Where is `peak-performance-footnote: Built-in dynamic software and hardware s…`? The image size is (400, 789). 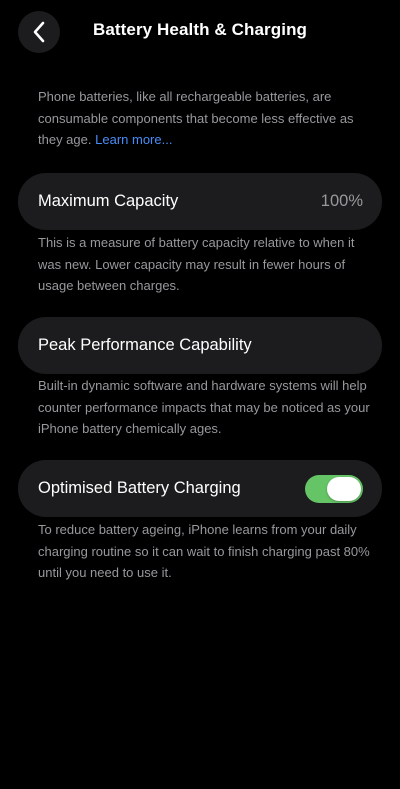 peak-performance-footnote: Built-in dynamic software and hardware s… is located at coordinates (204, 407).